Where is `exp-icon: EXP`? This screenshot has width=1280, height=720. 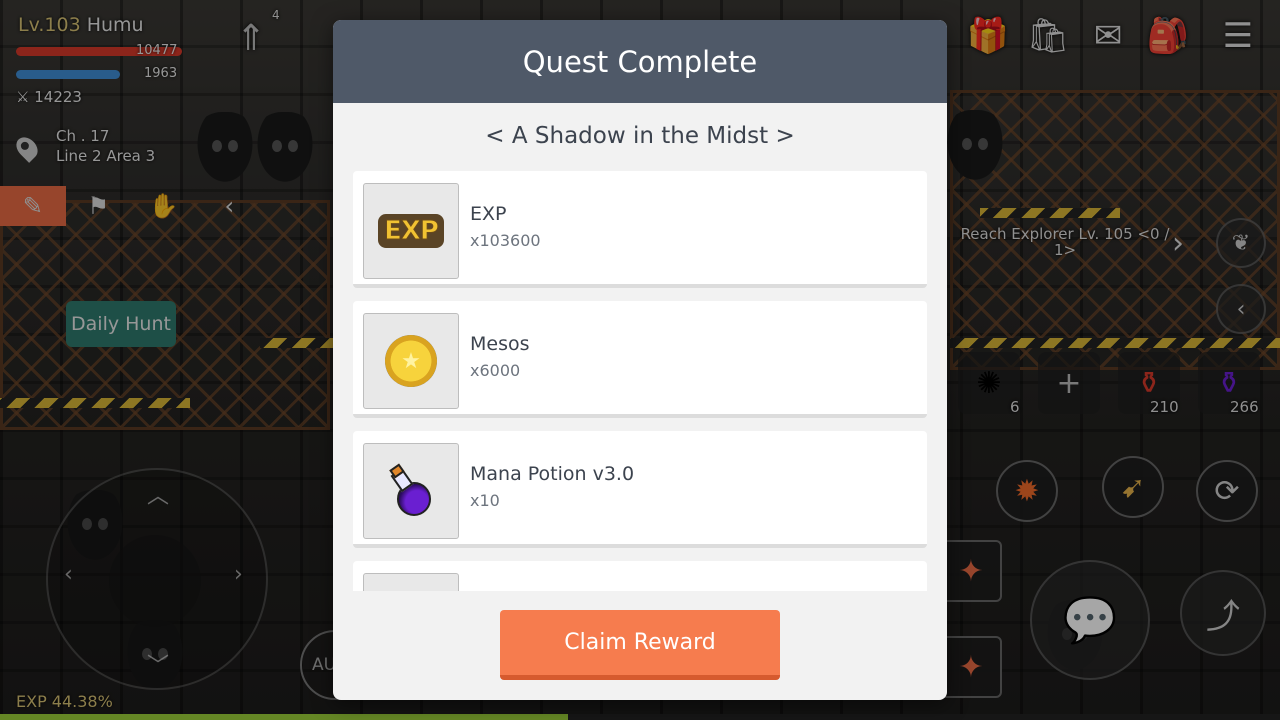
exp-icon: EXP is located at coordinates (411, 231).